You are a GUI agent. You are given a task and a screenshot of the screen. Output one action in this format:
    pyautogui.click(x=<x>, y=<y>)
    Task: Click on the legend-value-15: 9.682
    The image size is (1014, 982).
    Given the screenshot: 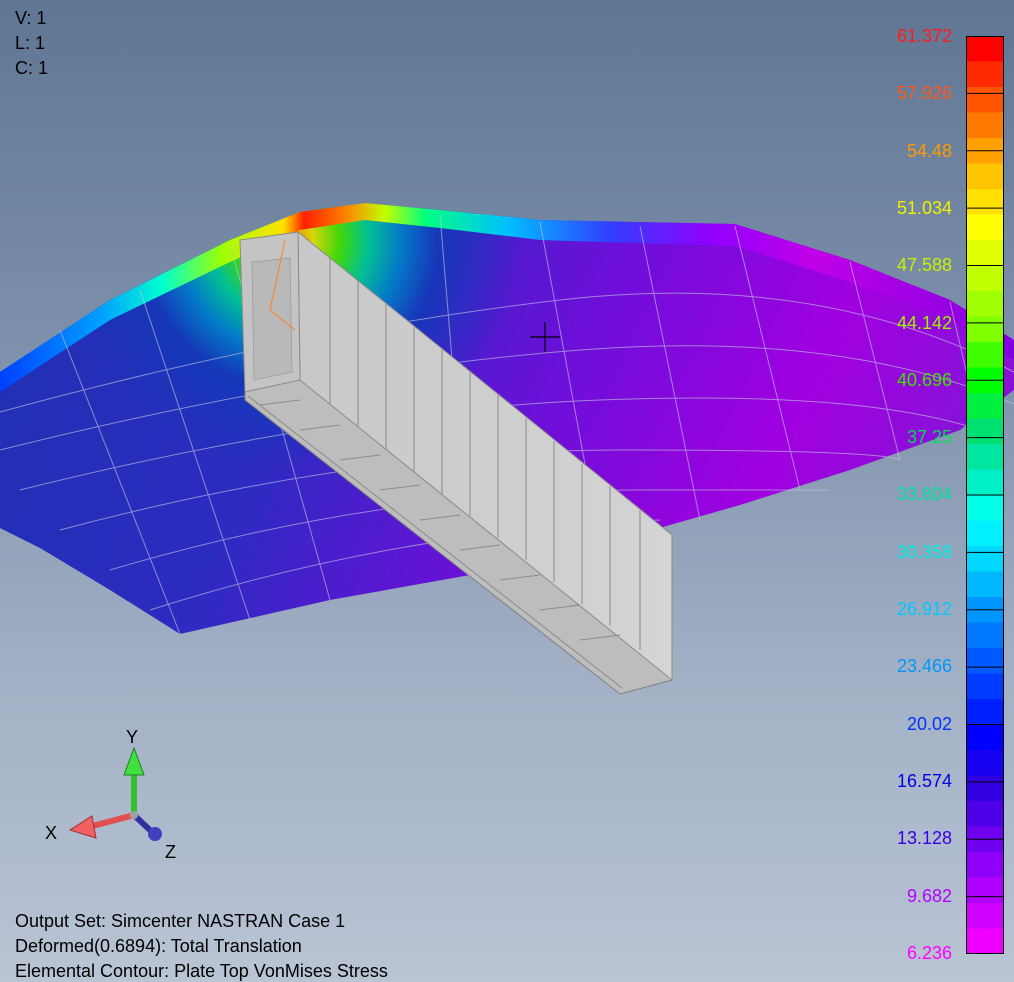 What is the action you would take?
    pyautogui.click(x=929, y=895)
    